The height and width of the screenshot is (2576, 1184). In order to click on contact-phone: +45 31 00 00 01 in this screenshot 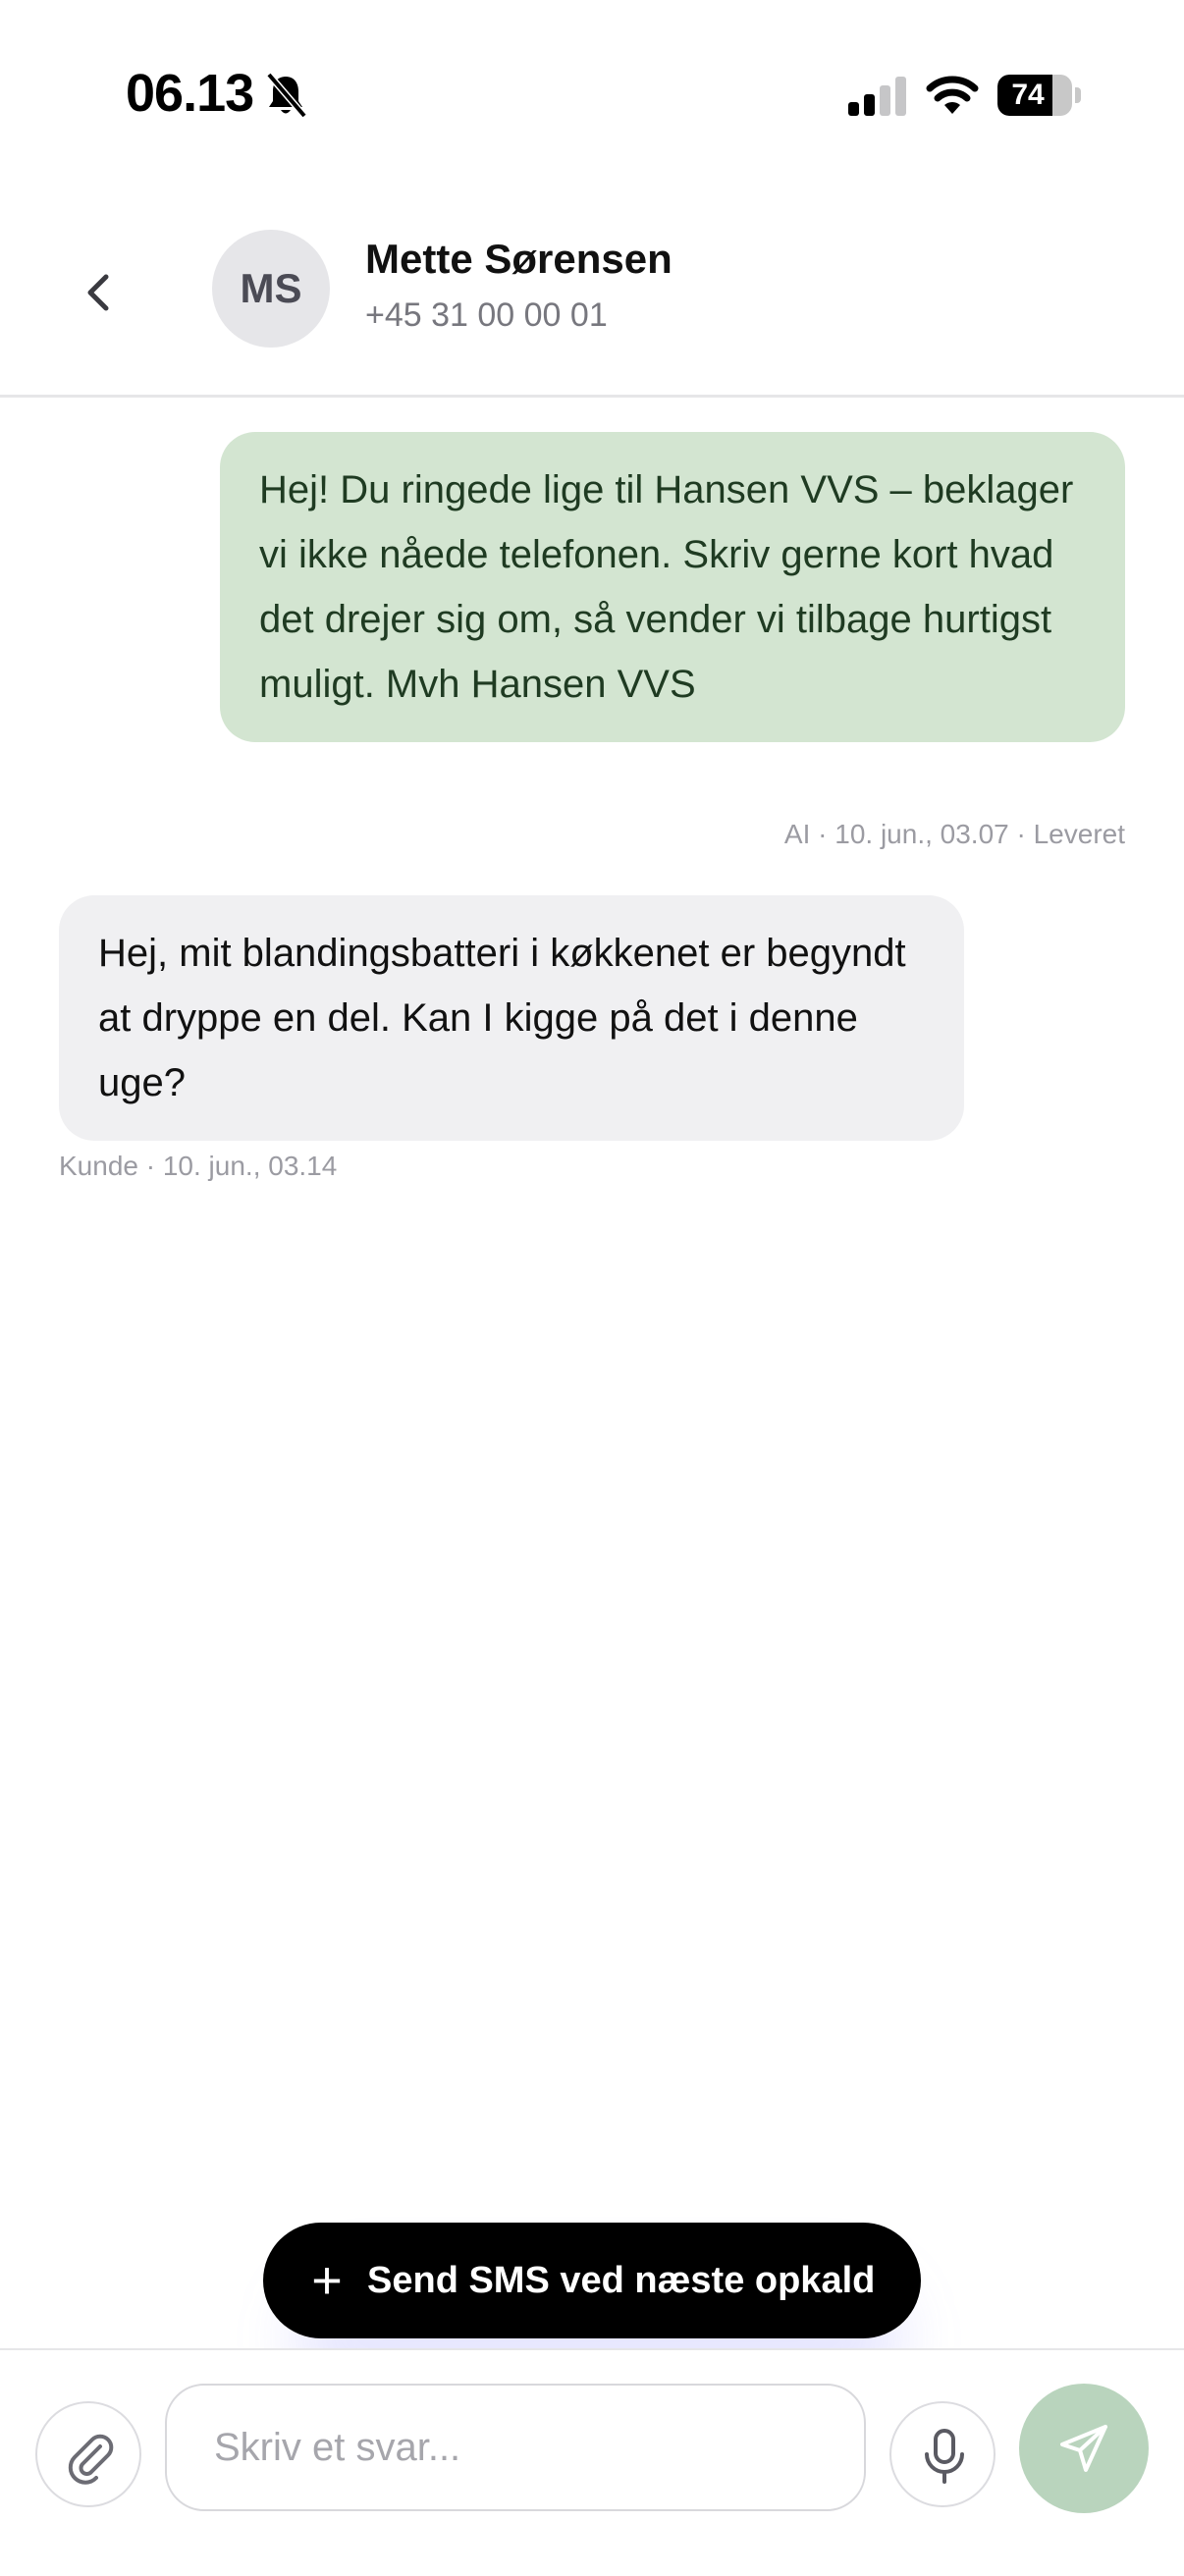, I will do `click(487, 315)`.